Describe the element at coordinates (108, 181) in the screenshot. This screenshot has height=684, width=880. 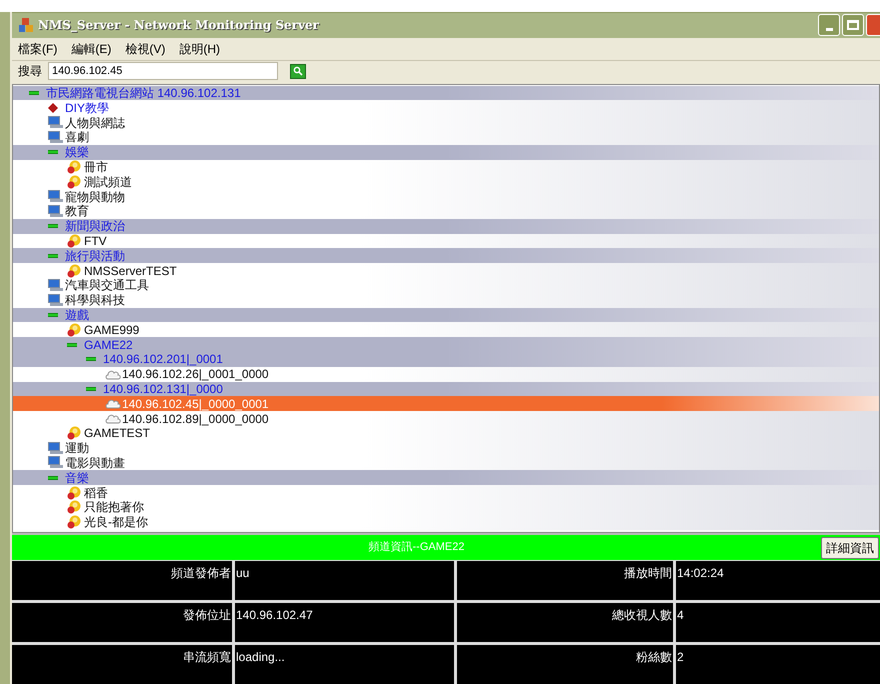
I see `tree-label: 測試頻道` at that location.